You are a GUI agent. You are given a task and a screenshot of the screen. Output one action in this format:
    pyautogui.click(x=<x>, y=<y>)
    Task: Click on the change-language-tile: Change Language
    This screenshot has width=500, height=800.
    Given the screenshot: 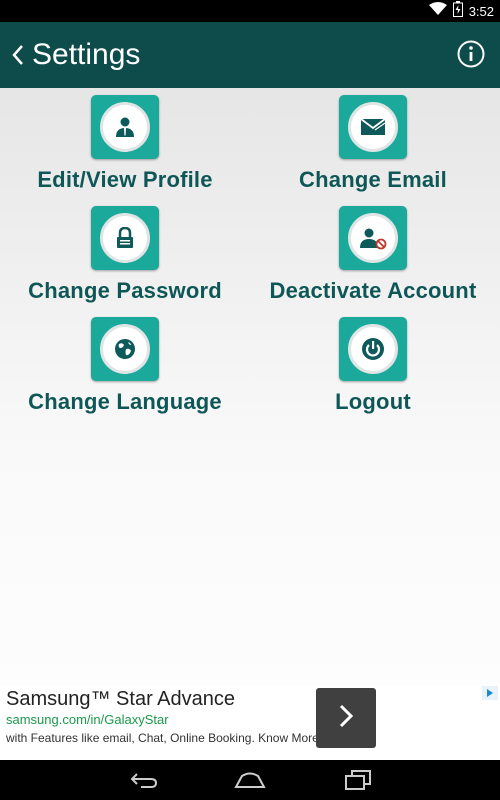 What is the action you would take?
    pyautogui.click(x=125, y=366)
    